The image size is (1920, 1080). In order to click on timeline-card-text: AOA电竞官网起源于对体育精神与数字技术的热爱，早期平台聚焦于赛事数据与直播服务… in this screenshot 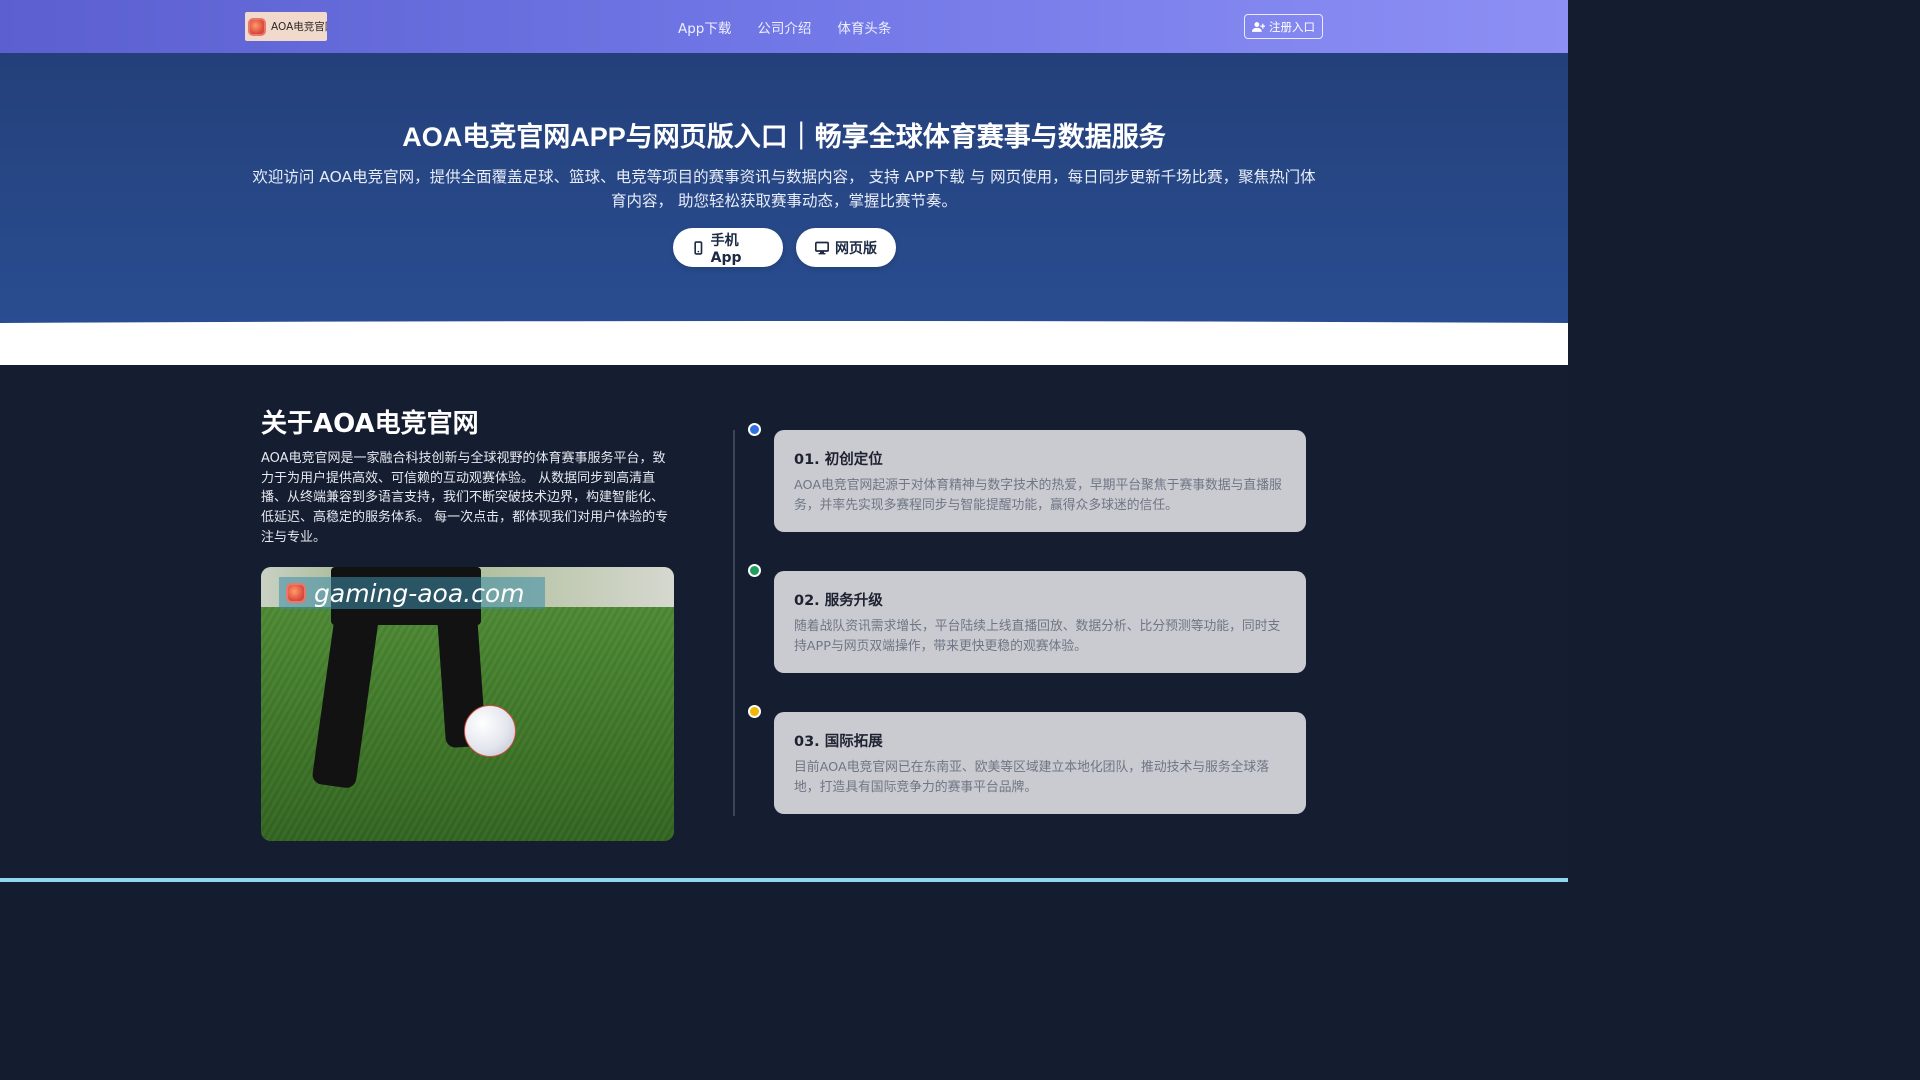, I will do `click(1038, 495)`.